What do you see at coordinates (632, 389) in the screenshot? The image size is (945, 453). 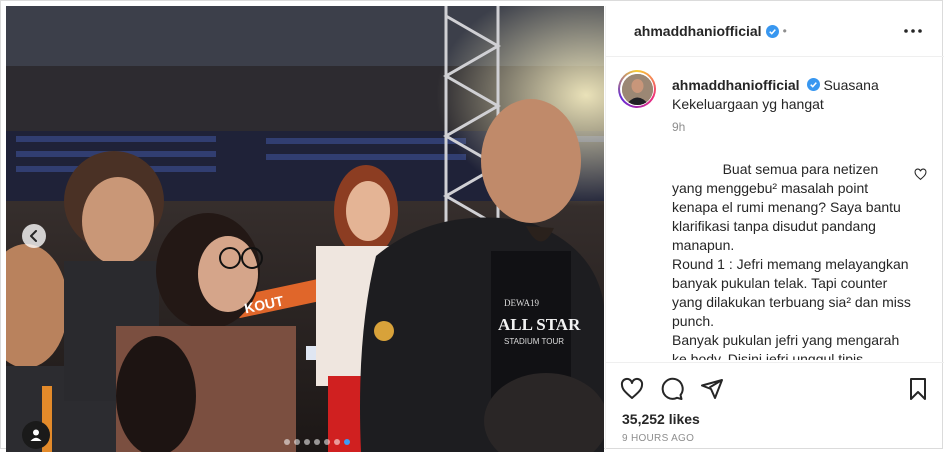 I see `heart-icon` at bounding box center [632, 389].